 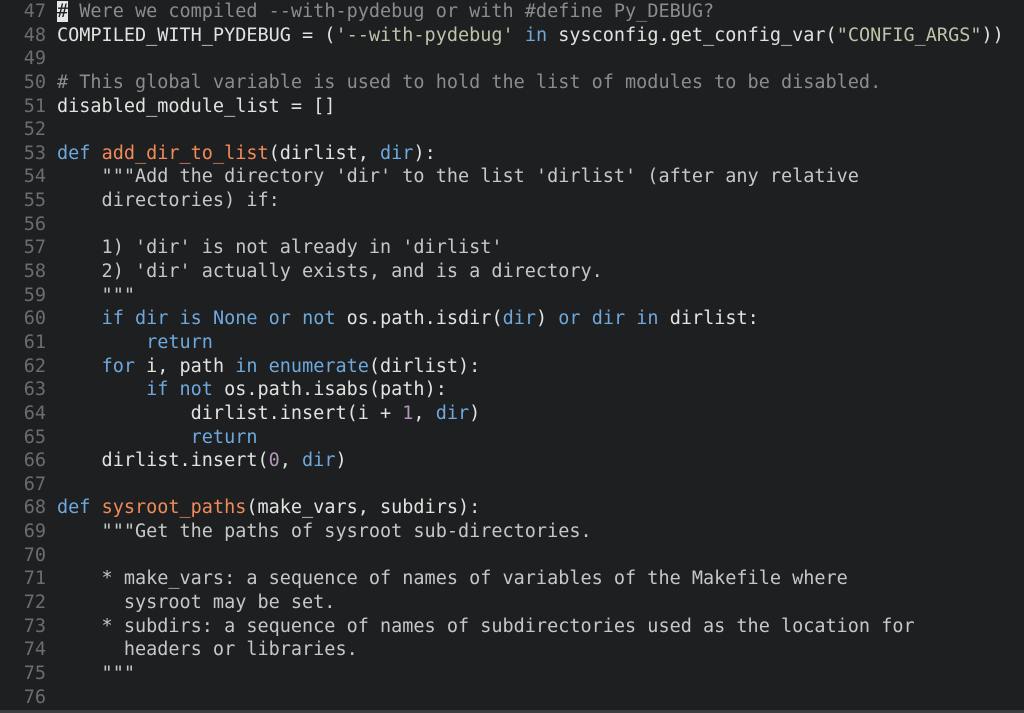 What do you see at coordinates (34, 319) in the screenshot?
I see `line-number: 60` at bounding box center [34, 319].